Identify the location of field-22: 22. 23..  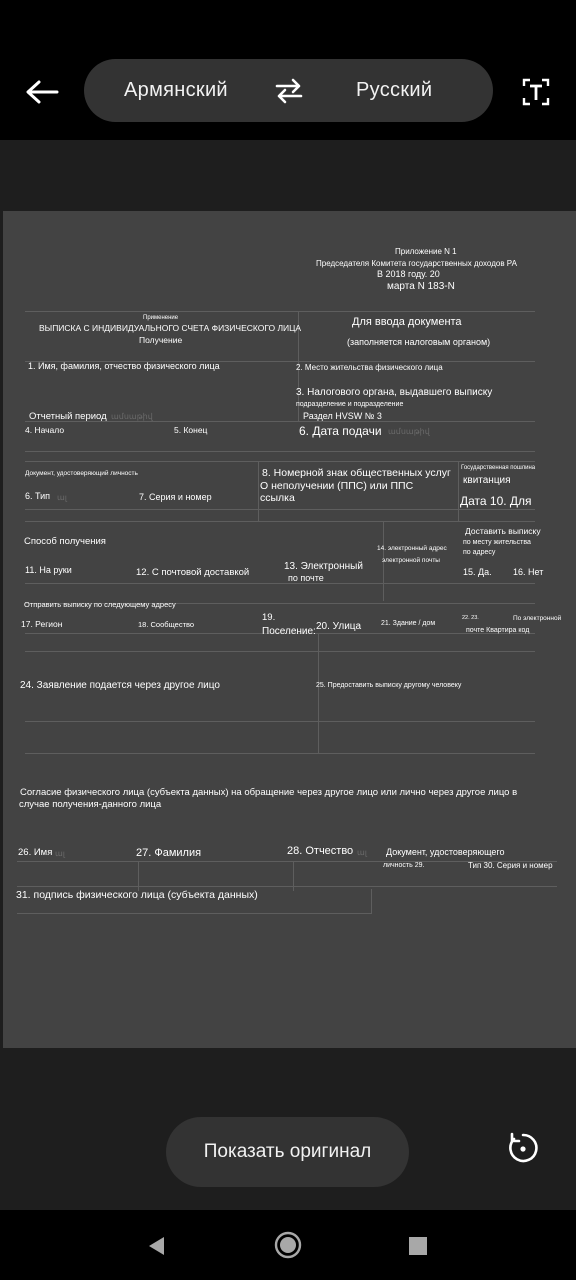
(470, 618).